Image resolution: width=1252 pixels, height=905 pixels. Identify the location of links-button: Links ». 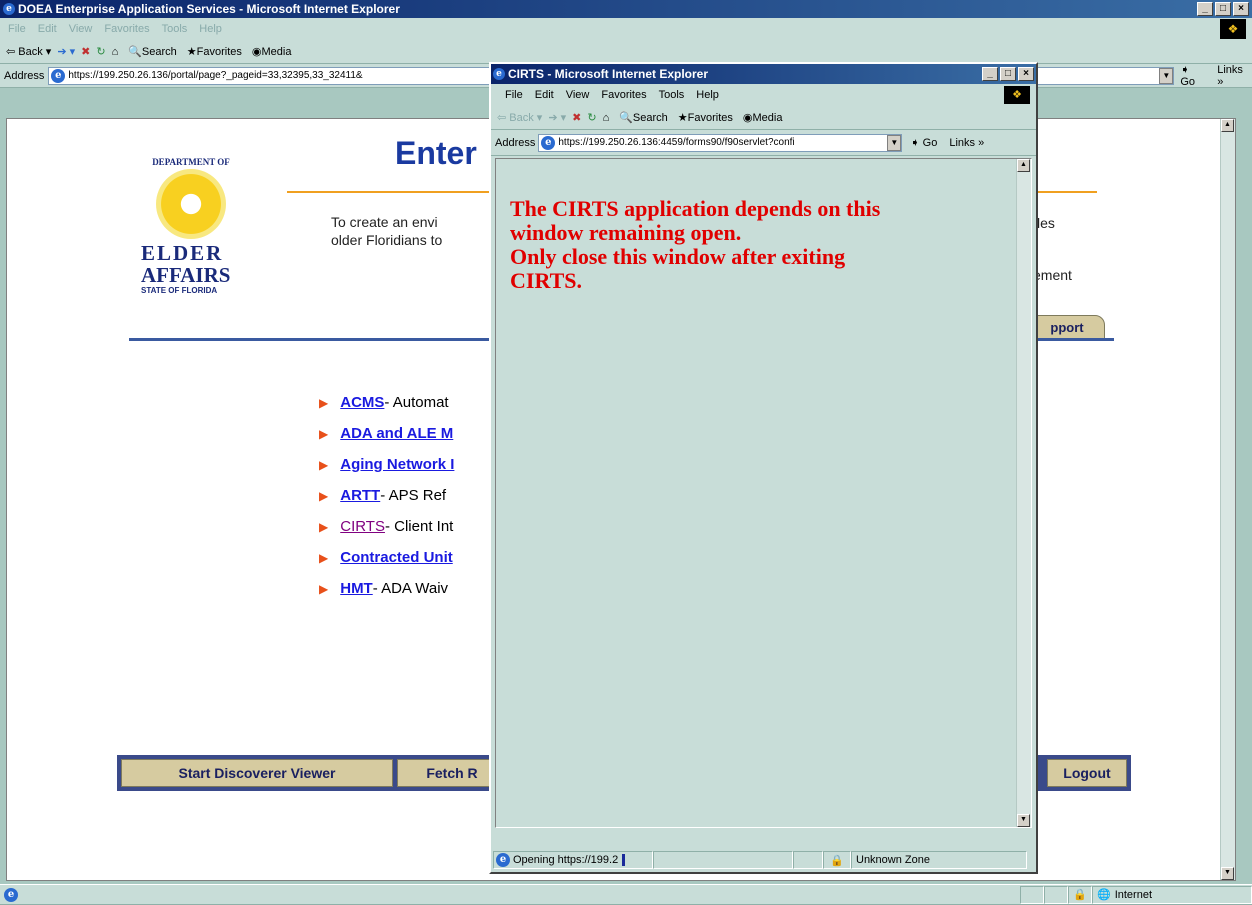
(1234, 76).